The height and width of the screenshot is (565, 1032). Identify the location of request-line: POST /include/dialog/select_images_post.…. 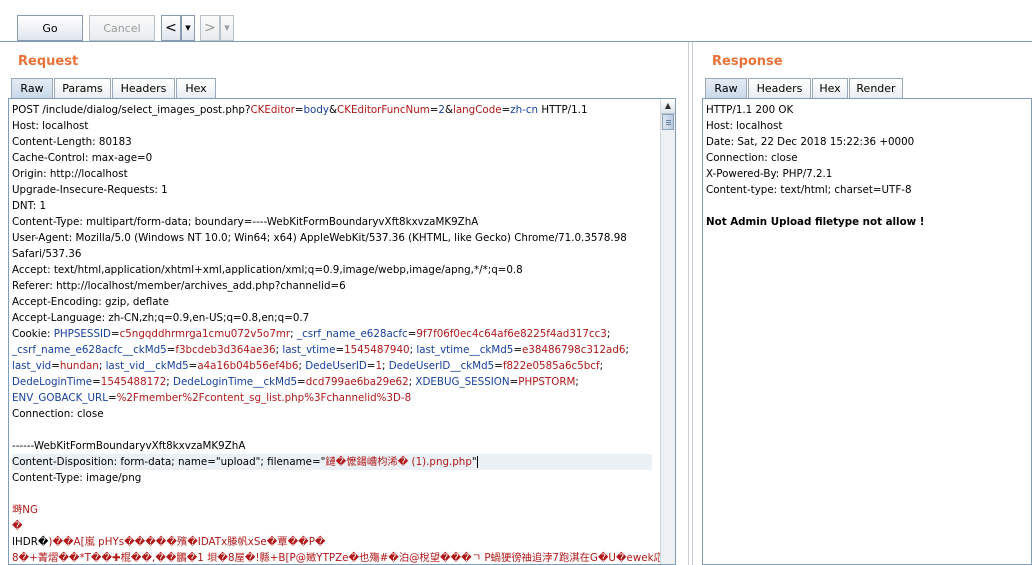
(342, 110).